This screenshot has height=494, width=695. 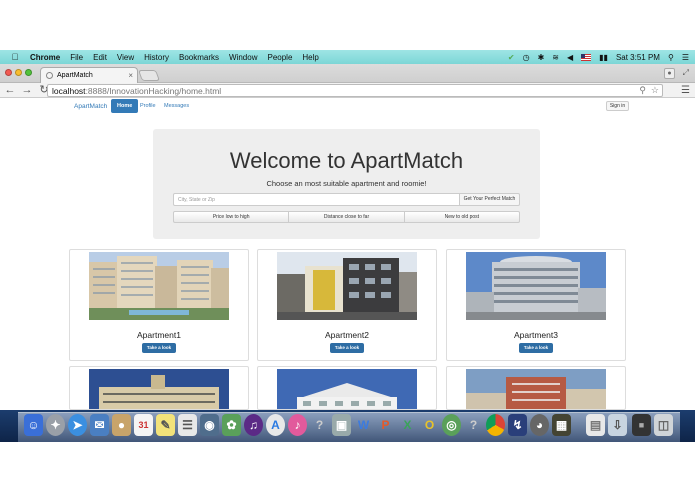 What do you see at coordinates (346, 160) in the screenshot?
I see `hero-title: Welcome to ApartMatch` at bounding box center [346, 160].